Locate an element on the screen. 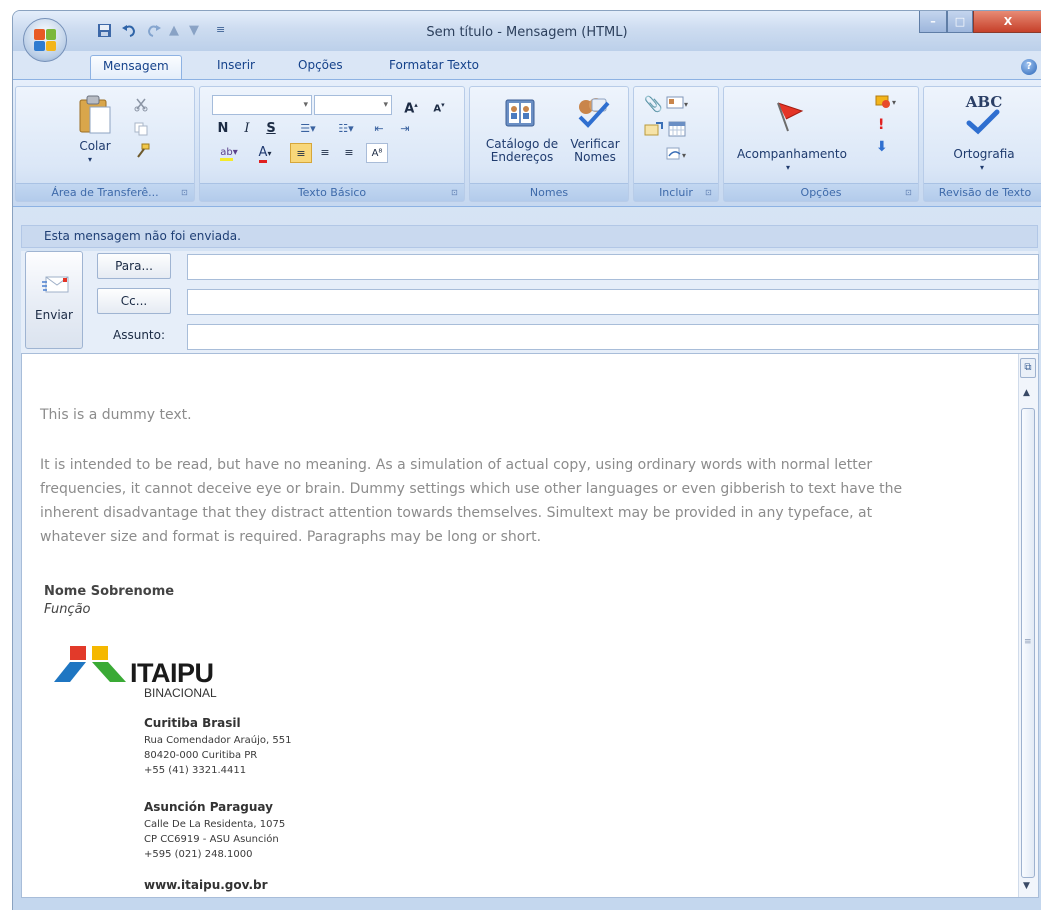 This screenshot has width=1041, height=910. website-link: www.itaipu.gov.br is located at coordinates (206, 885).